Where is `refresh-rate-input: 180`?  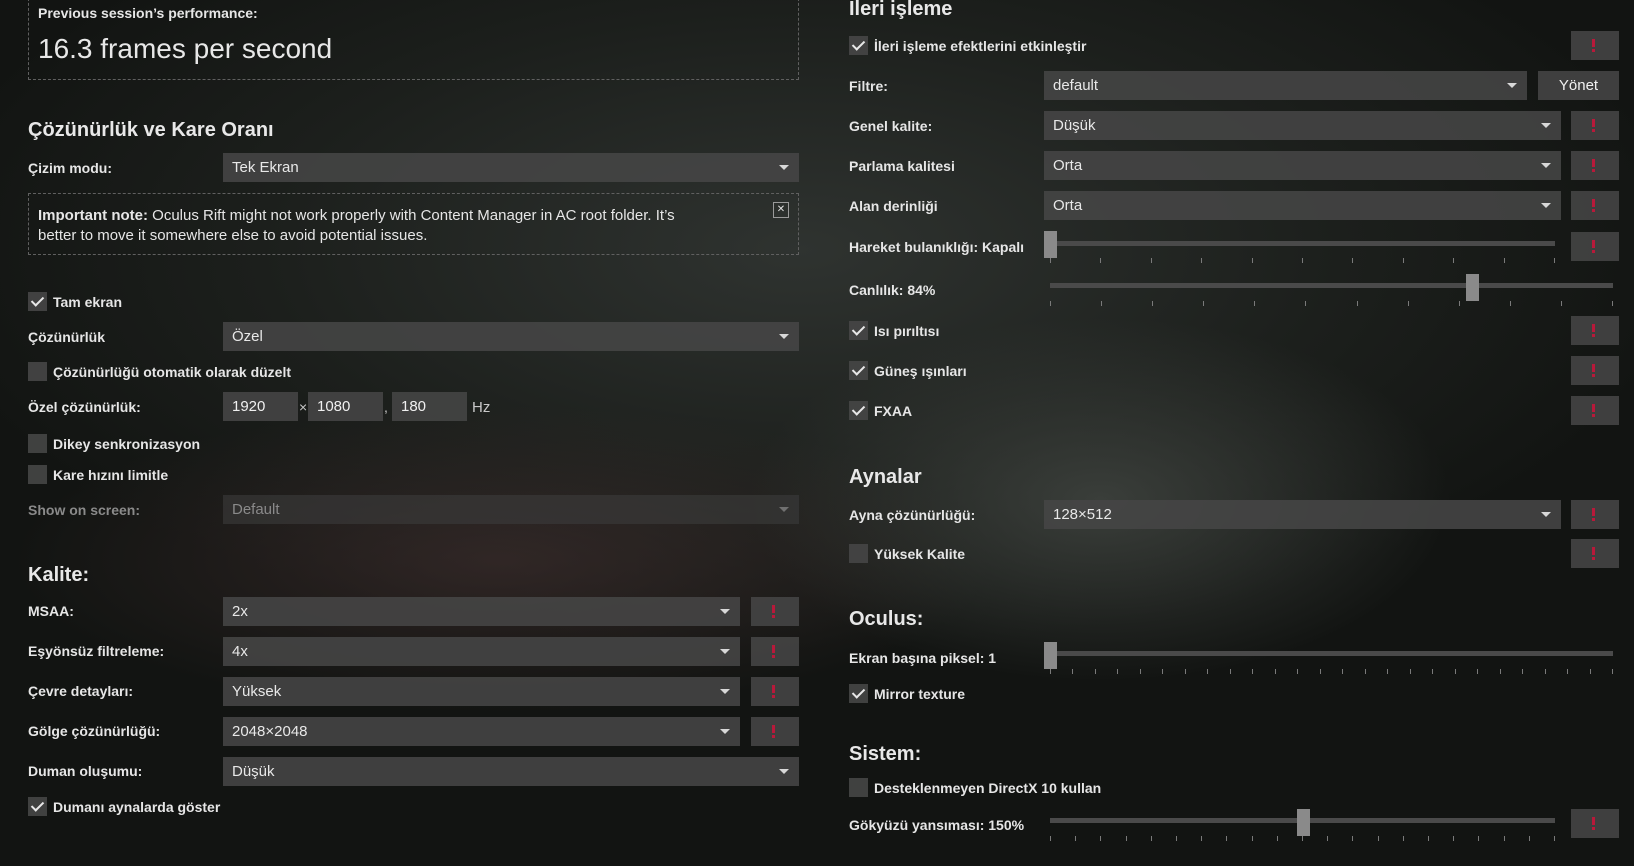 refresh-rate-input: 180 is located at coordinates (429, 406).